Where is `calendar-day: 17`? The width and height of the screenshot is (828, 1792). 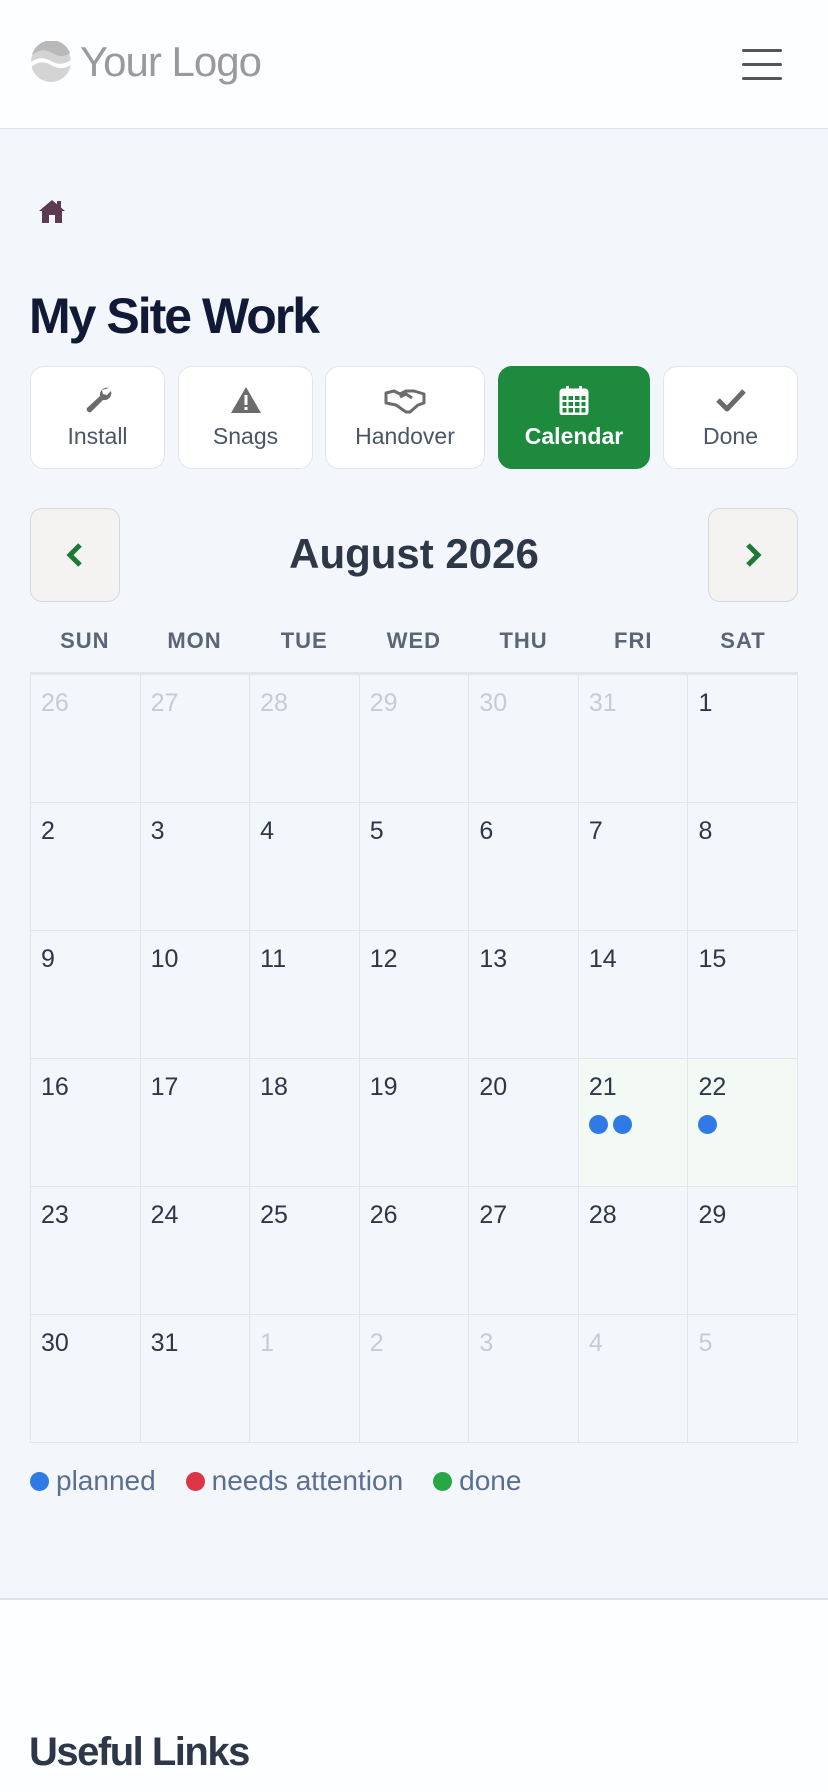 calendar-day: 17 is located at coordinates (195, 1123).